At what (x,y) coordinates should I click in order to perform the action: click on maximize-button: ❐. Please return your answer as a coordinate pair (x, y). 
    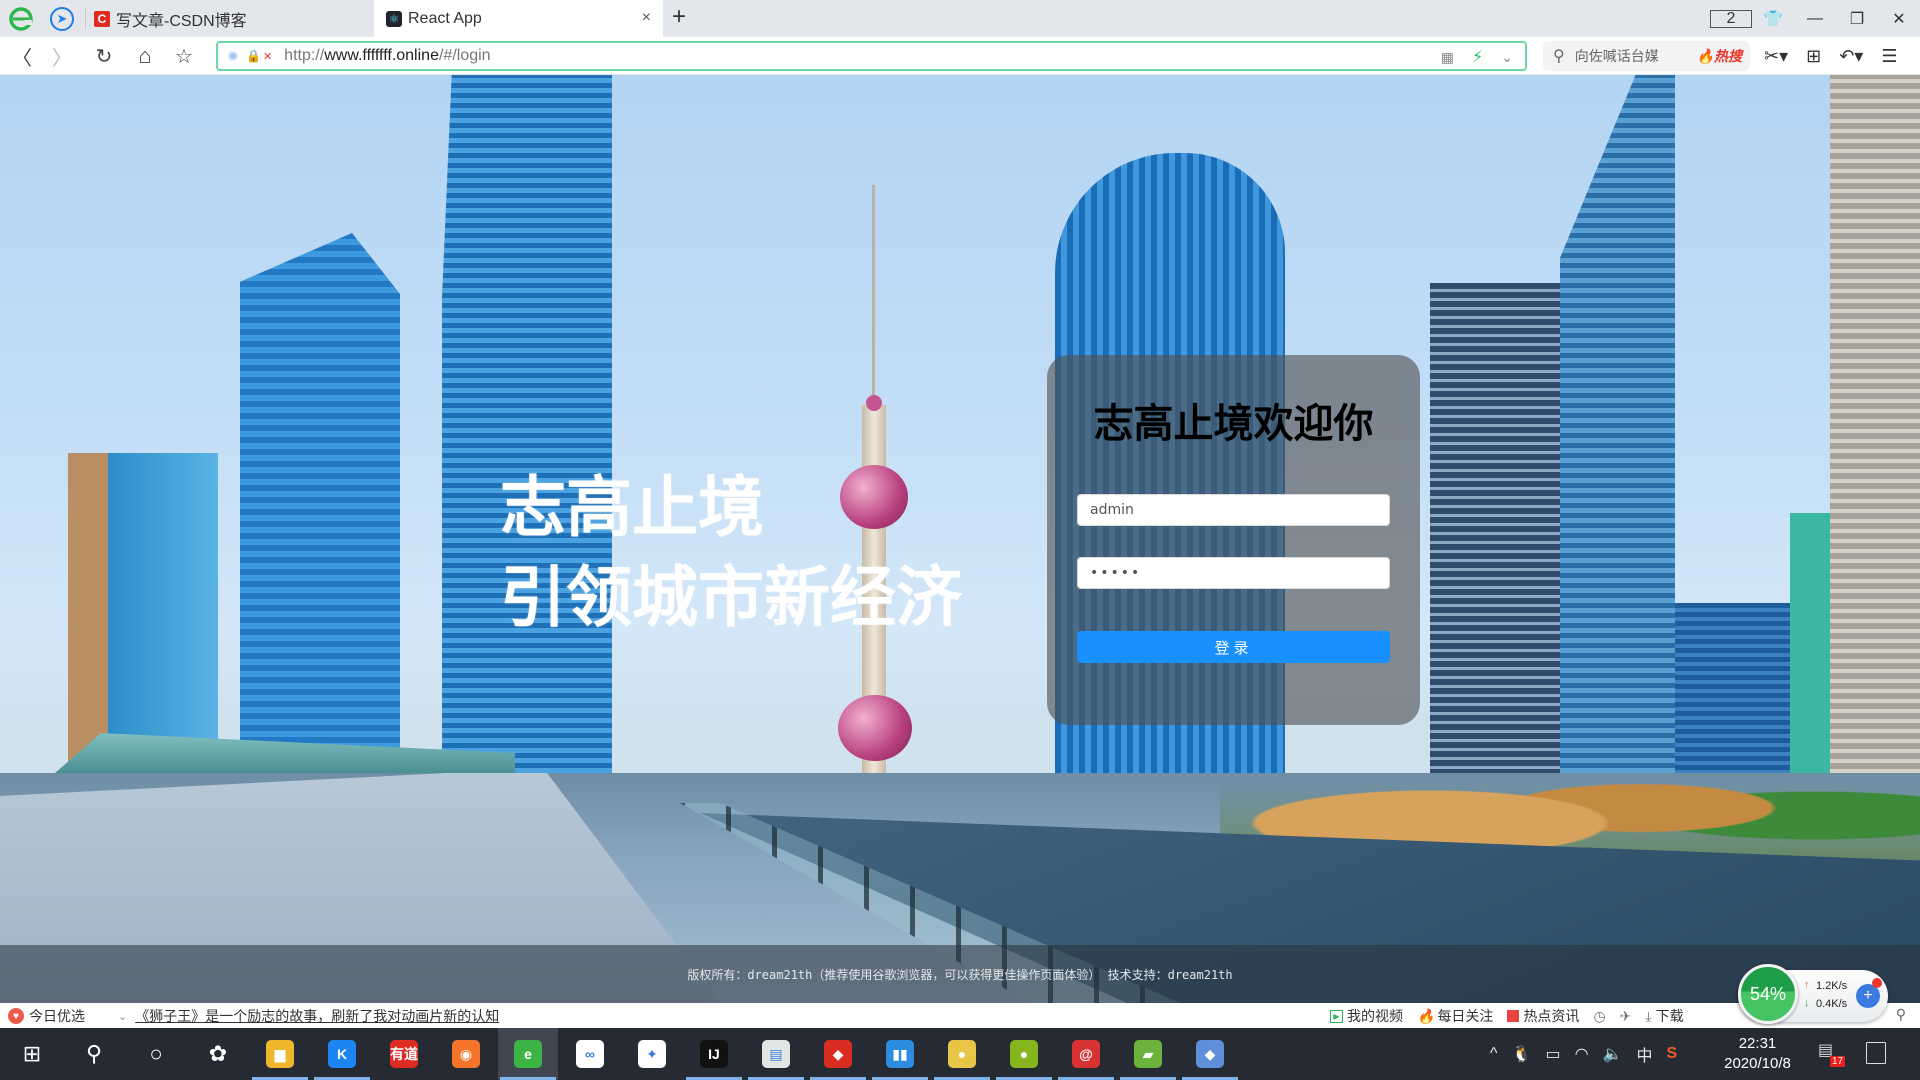
    Looking at the image, I should click on (1857, 19).